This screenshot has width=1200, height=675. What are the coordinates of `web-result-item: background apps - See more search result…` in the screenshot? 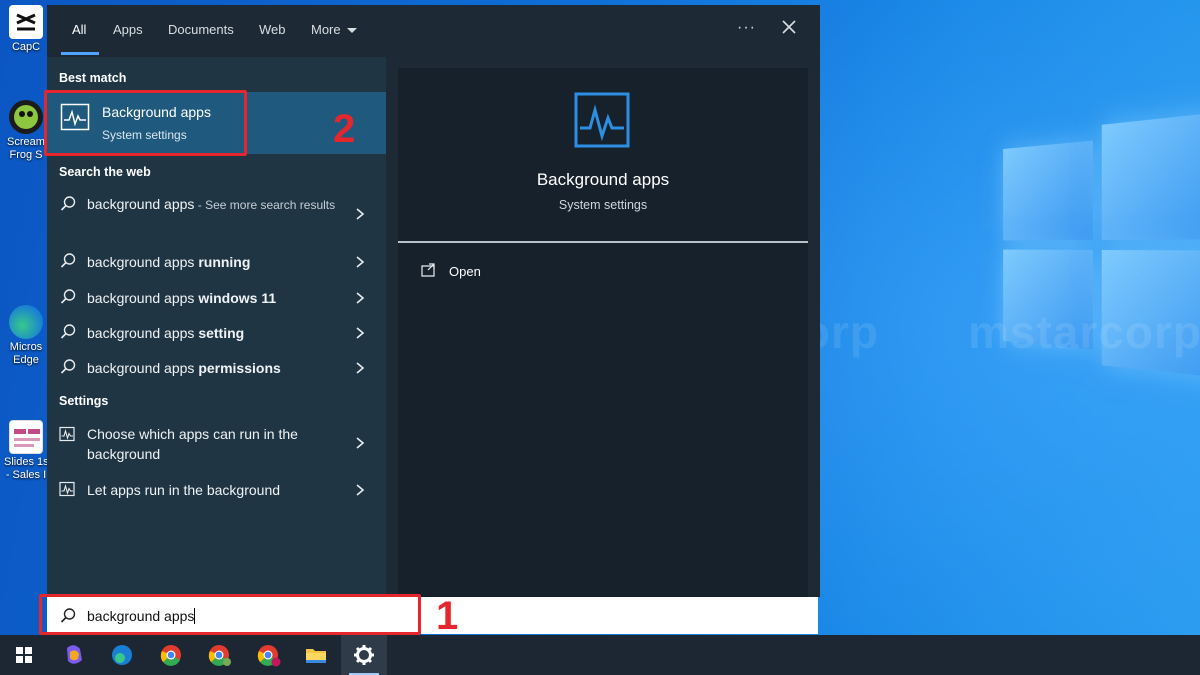 It's located at (216, 214).